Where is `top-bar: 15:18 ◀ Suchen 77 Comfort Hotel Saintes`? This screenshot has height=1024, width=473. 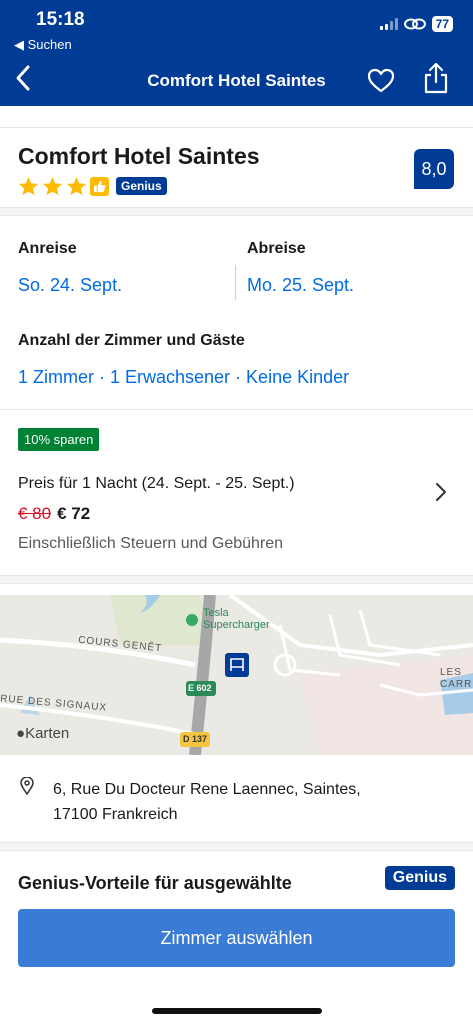 top-bar: 15:18 ◀ Suchen 77 Comfort Hotel Saintes is located at coordinates (236, 53).